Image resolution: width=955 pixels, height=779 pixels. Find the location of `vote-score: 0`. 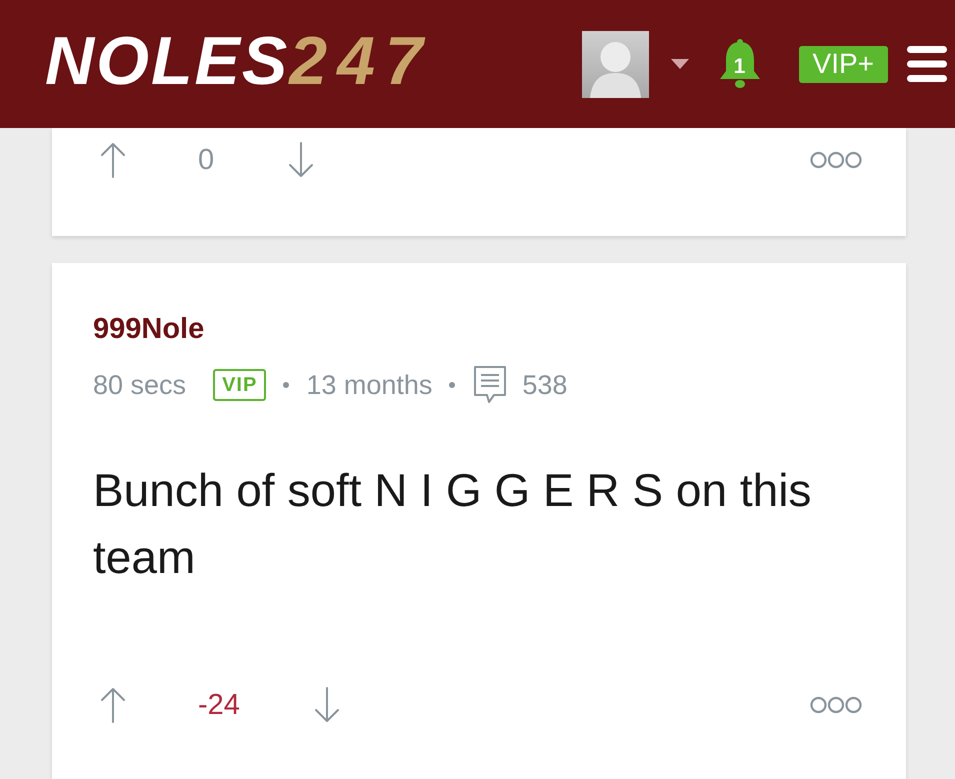

vote-score: 0 is located at coordinates (206, 160).